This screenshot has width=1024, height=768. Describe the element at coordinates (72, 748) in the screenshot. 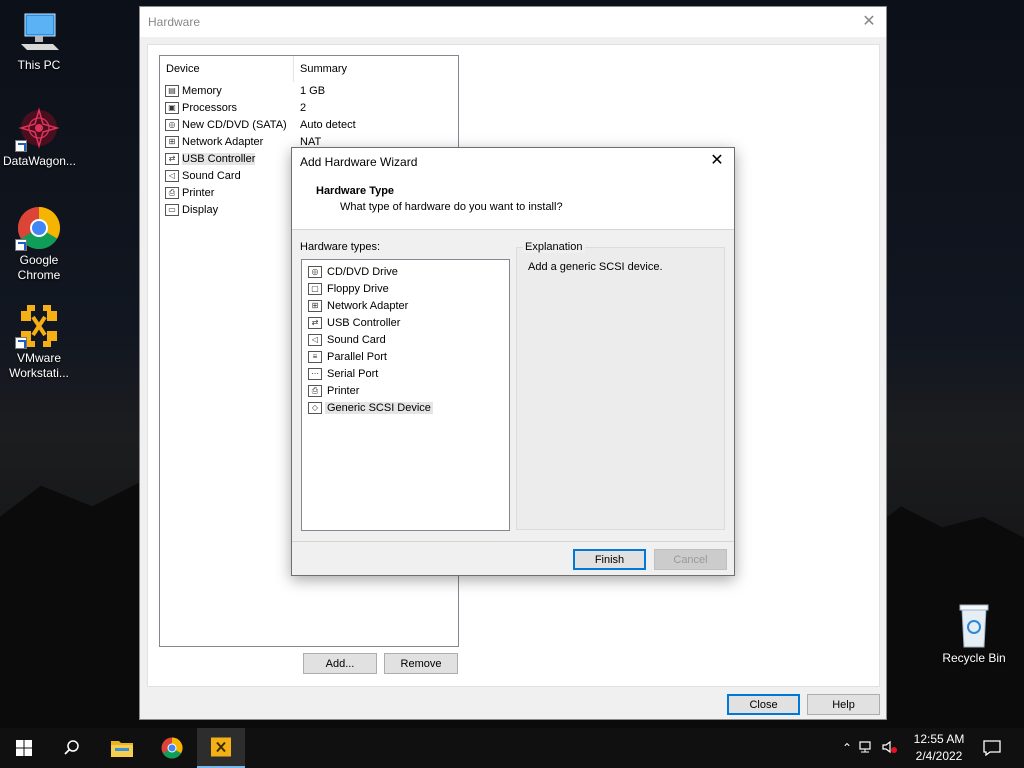

I see `search-button` at that location.